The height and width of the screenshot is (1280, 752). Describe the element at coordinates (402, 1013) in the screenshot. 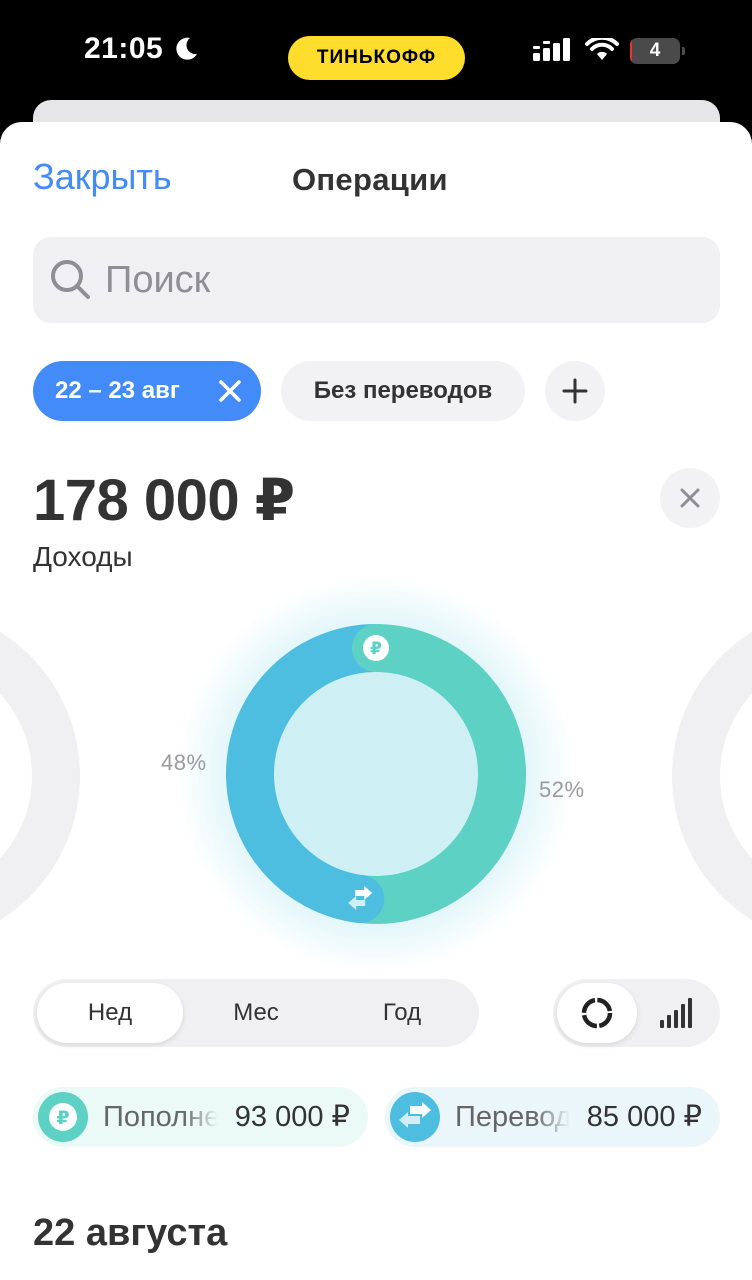

I see `period-year-button: Год` at that location.